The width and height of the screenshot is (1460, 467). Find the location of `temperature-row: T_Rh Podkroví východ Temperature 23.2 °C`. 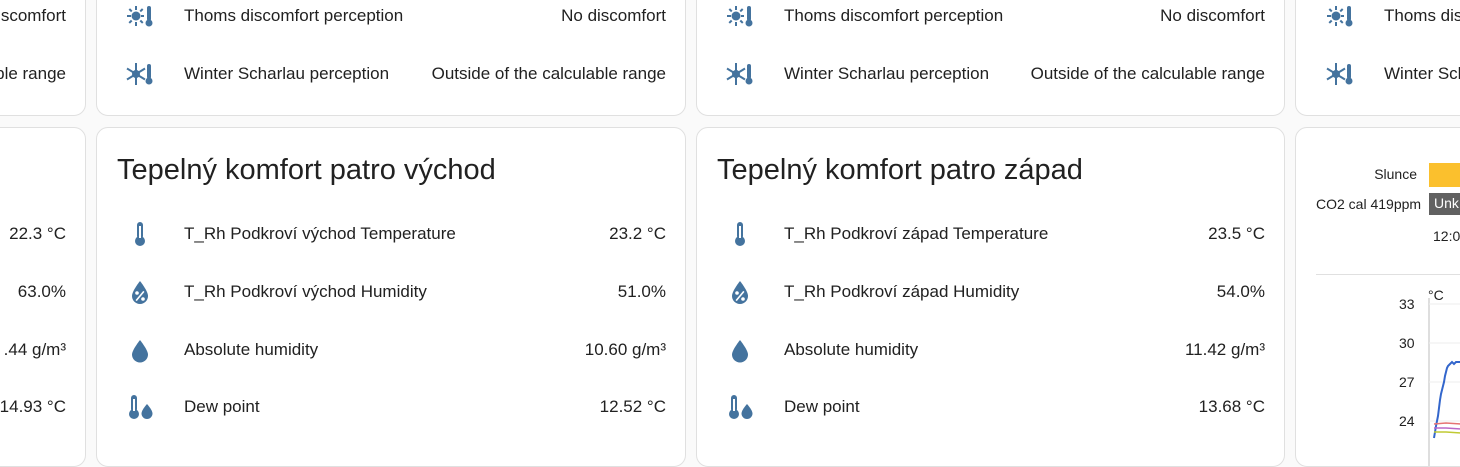

temperature-row: T_Rh Podkroví východ Temperature 23.2 °C is located at coordinates (391, 234).